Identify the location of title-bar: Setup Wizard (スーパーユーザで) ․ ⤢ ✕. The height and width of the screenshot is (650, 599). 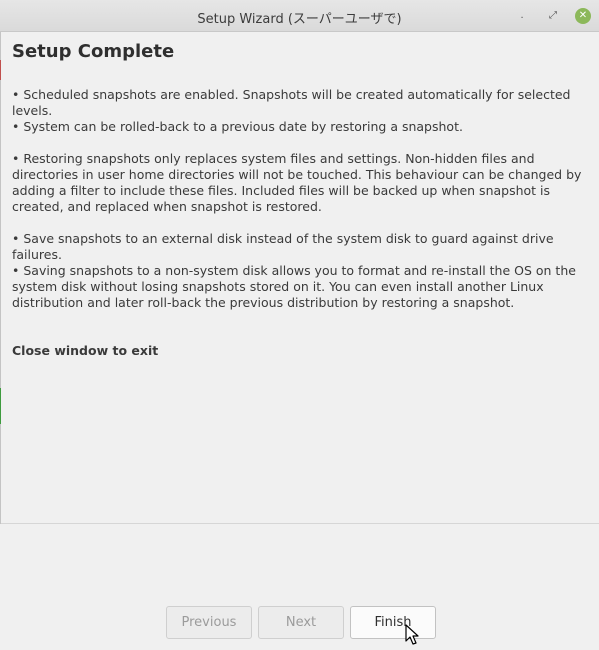
(299, 16).